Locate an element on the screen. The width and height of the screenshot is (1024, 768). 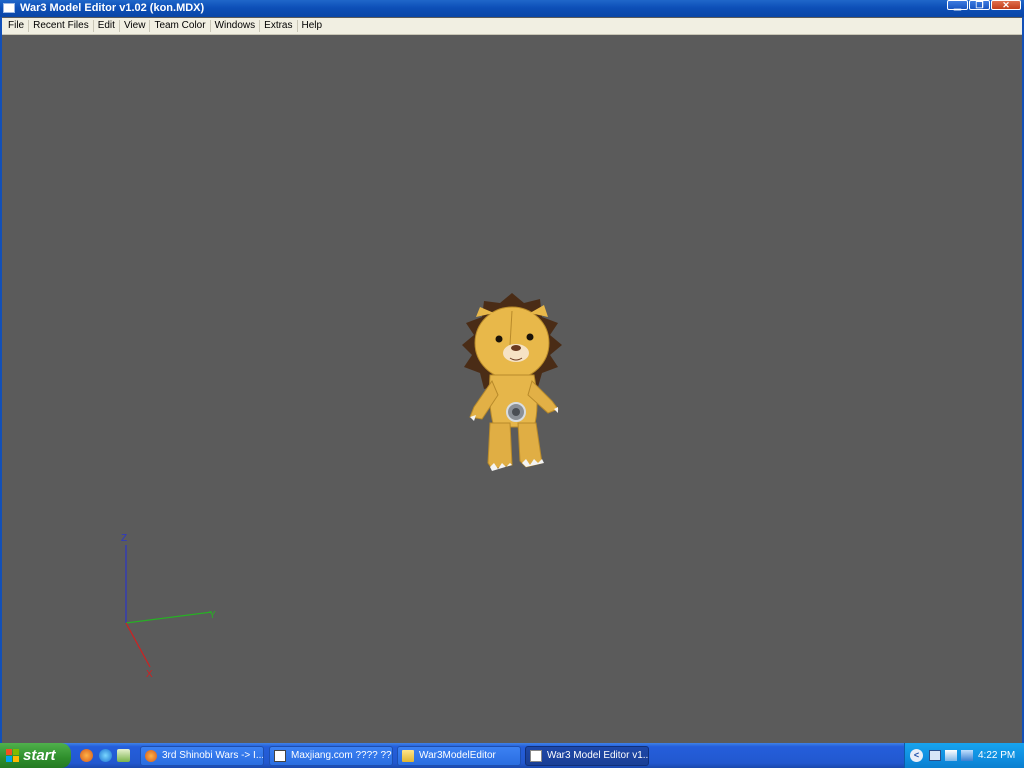
task-war3modeleditor-folder: War3ModelEditor is located at coordinates (459, 756).